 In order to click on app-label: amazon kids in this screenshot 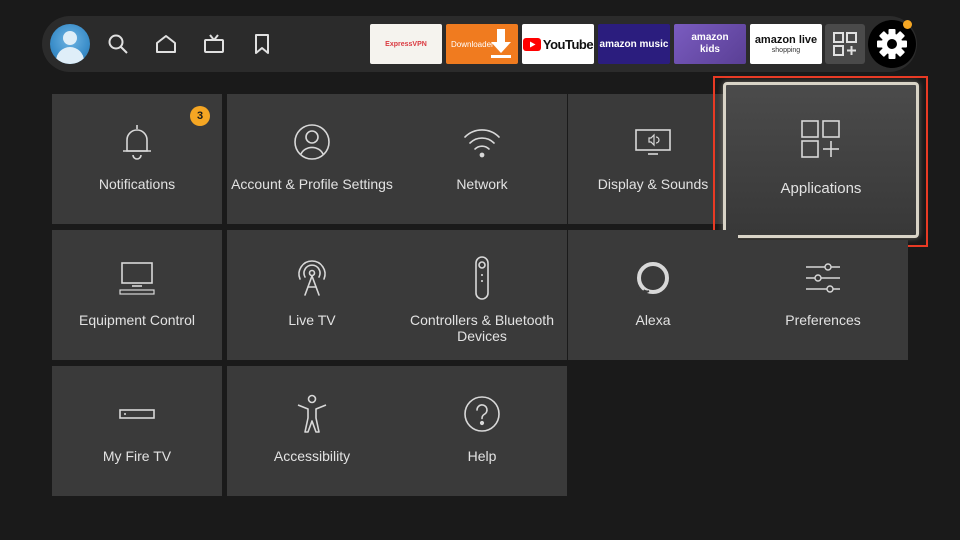, I will do `click(710, 43)`.